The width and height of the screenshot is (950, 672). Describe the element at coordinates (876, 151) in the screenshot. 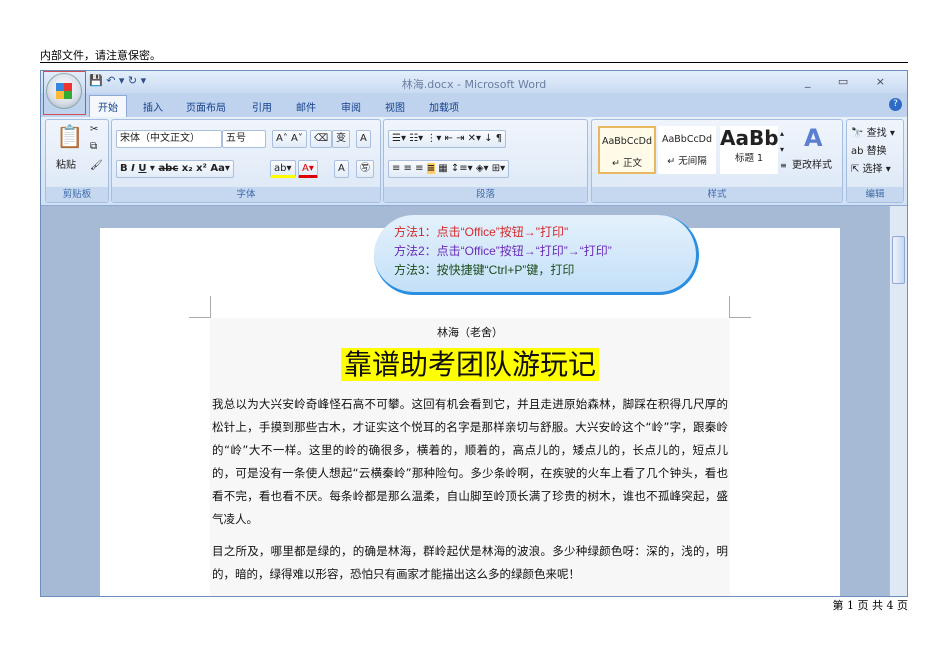

I see `replace-label: 替换` at that location.